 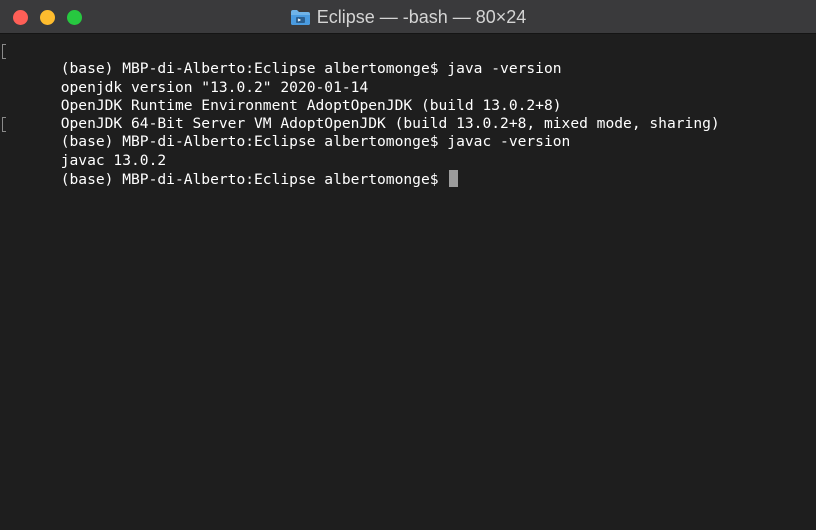 What do you see at coordinates (412, 78) in the screenshot?
I see `terminal-line: openjdk version "13.0.2" 2020-01-14` at bounding box center [412, 78].